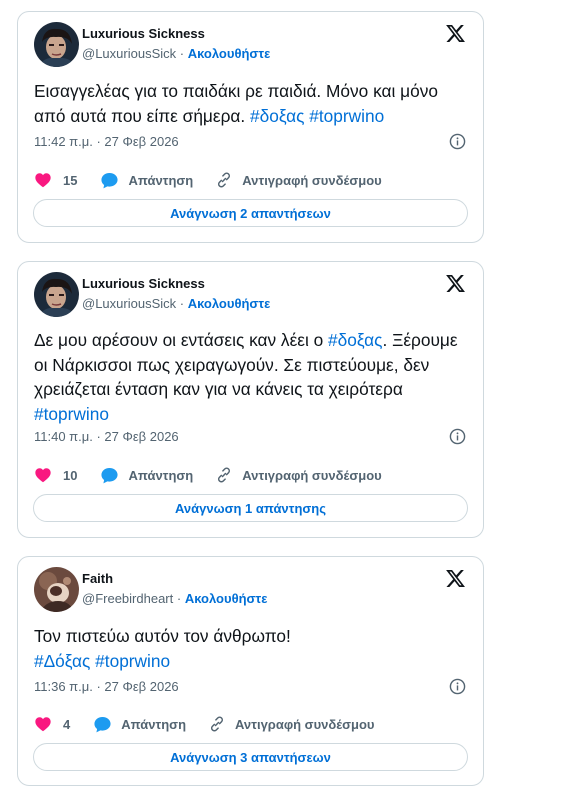 Image resolution: width=571 pixels, height=791 pixels. I want to click on action-bar: 4 Απάντηση Αντιγραφή συνδέσμου, so click(204, 724).